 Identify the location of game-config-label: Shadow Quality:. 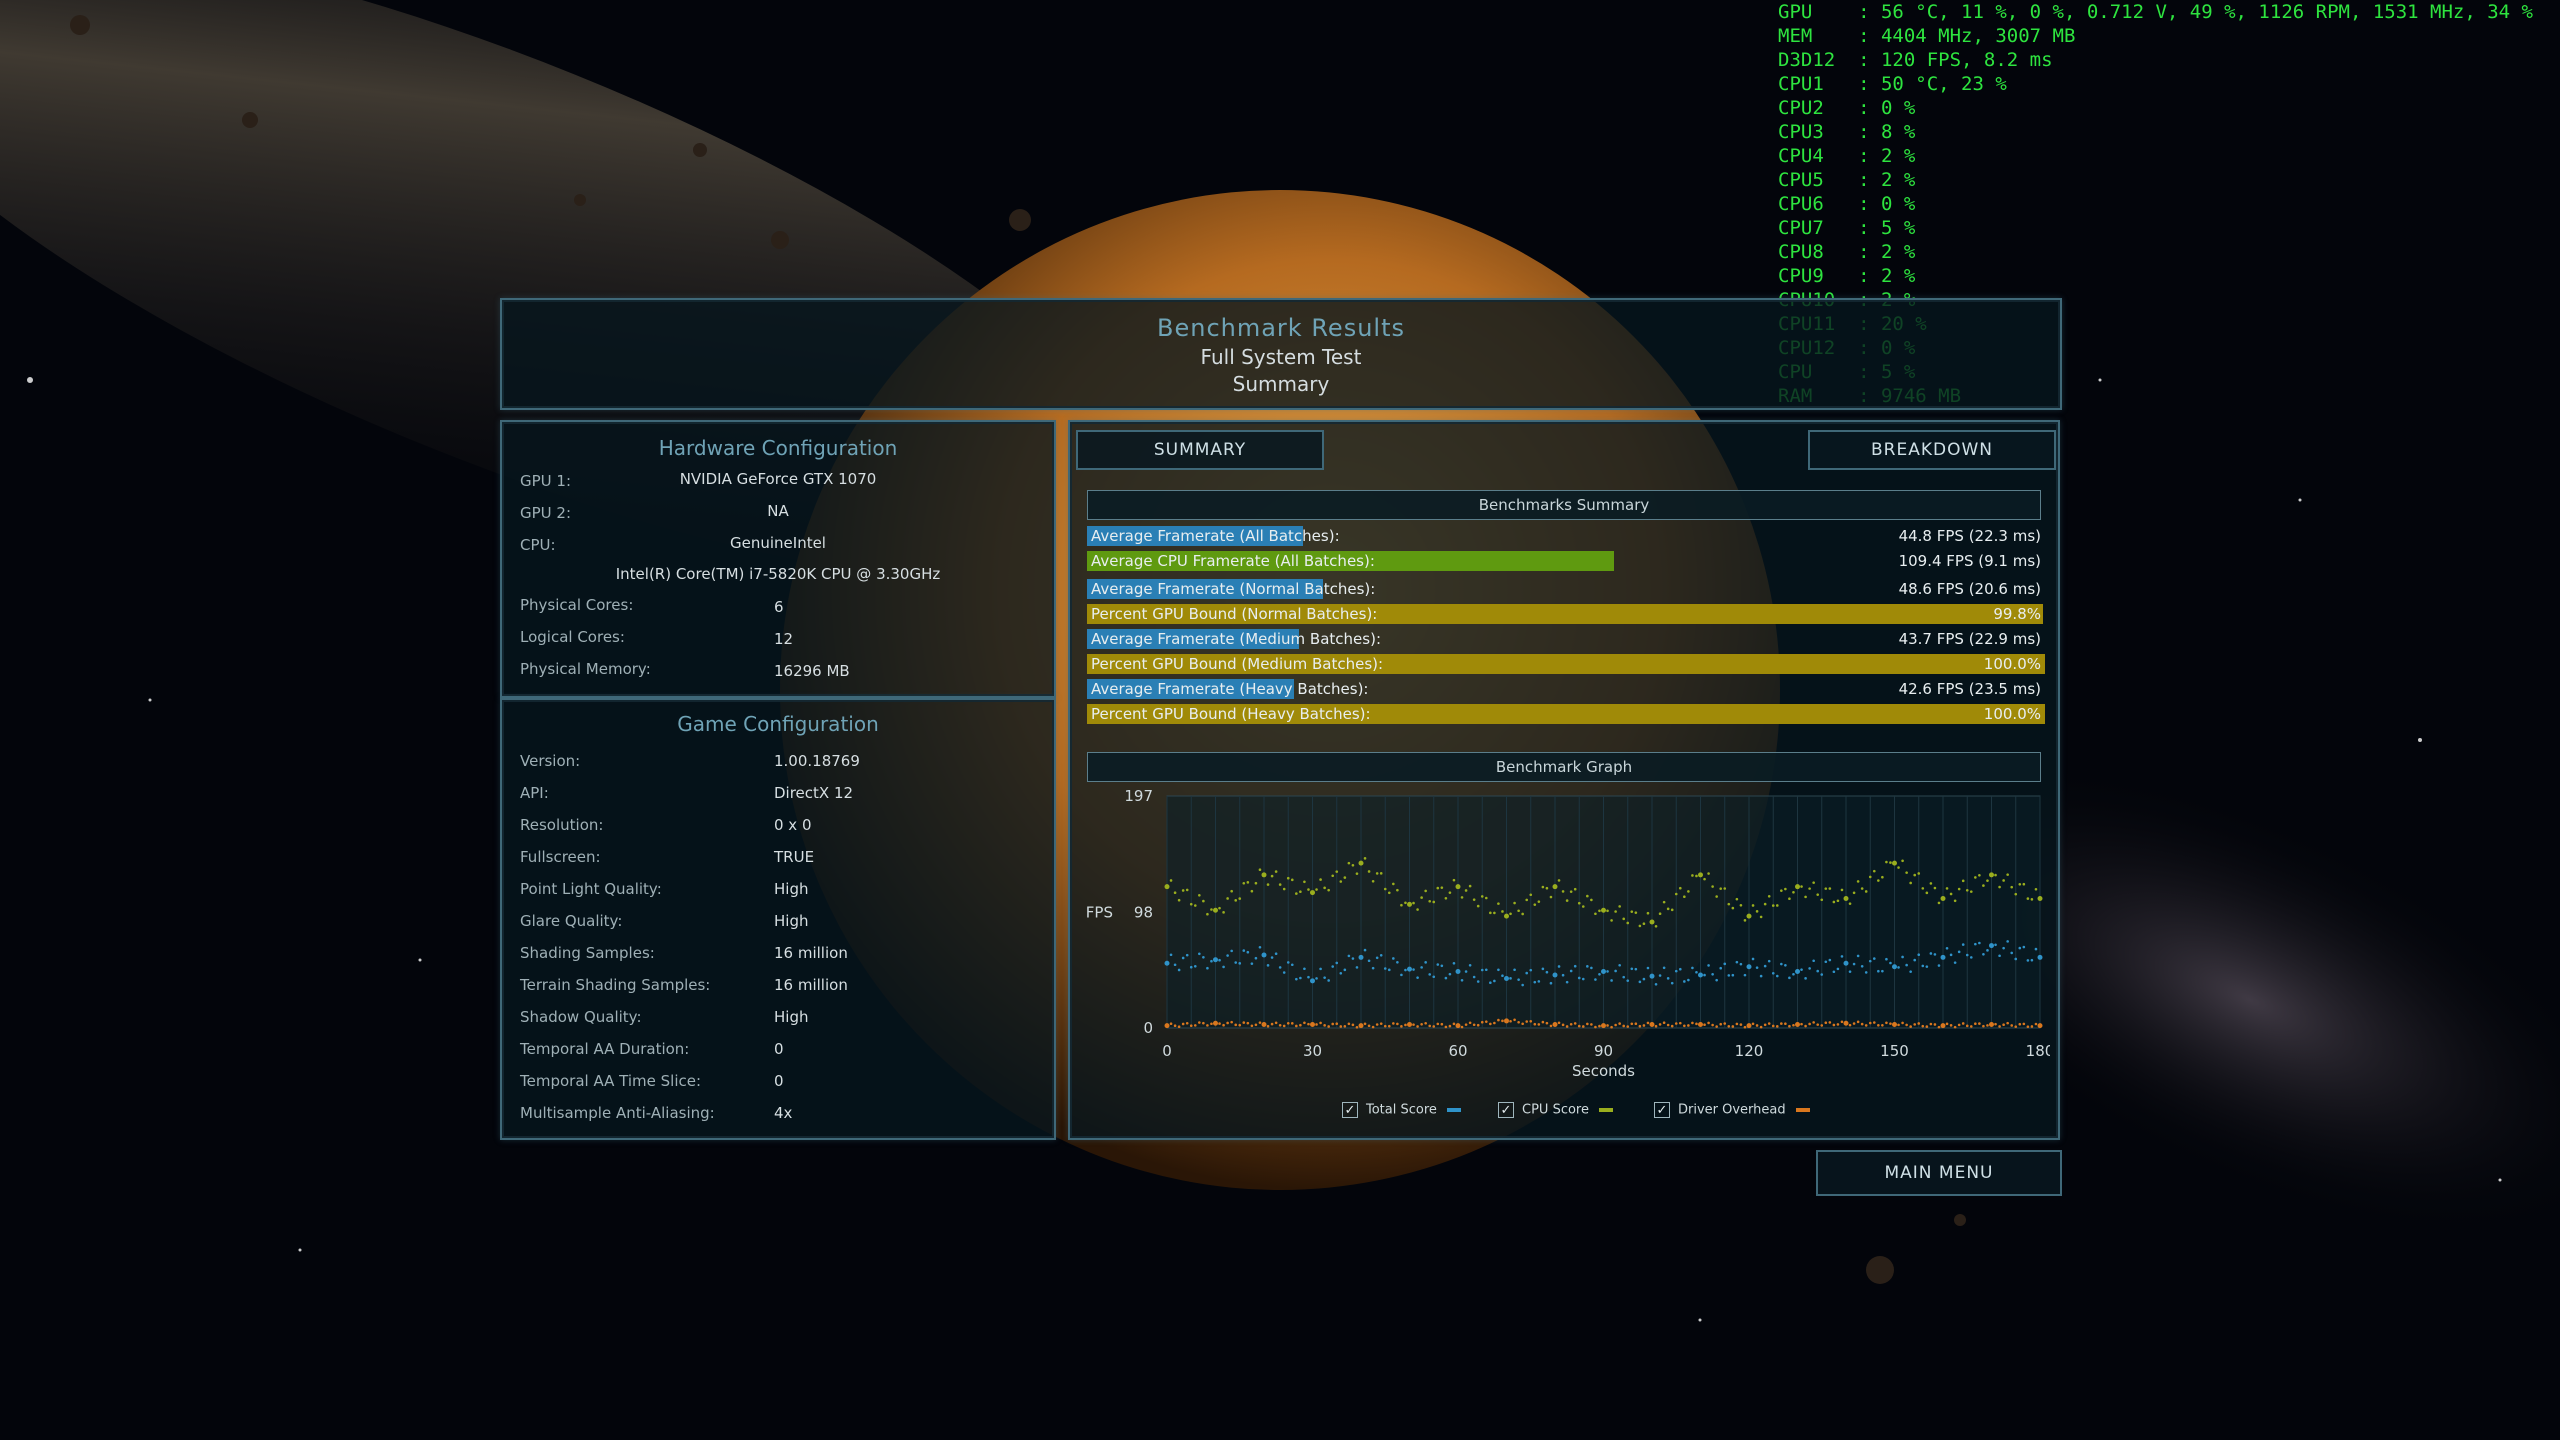
(581, 1017).